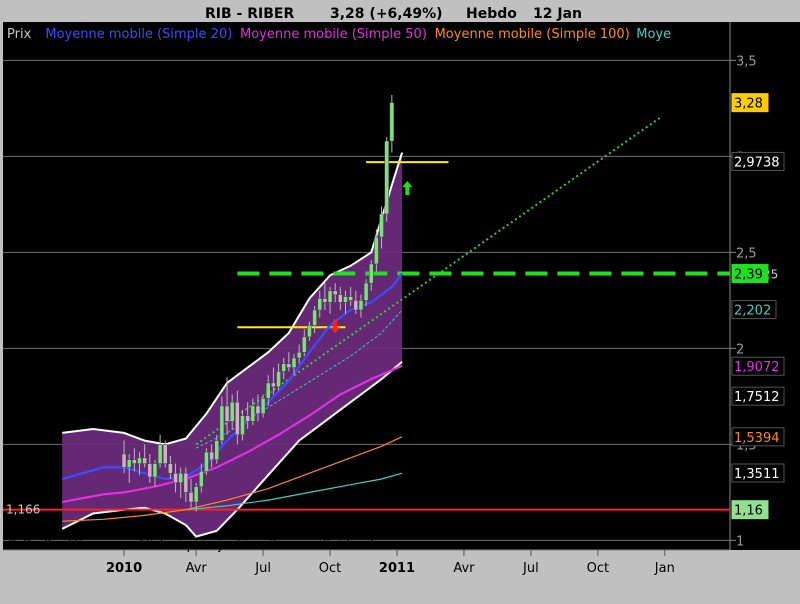 The height and width of the screenshot is (604, 800). I want to click on price-label: 1,9072, so click(757, 367).